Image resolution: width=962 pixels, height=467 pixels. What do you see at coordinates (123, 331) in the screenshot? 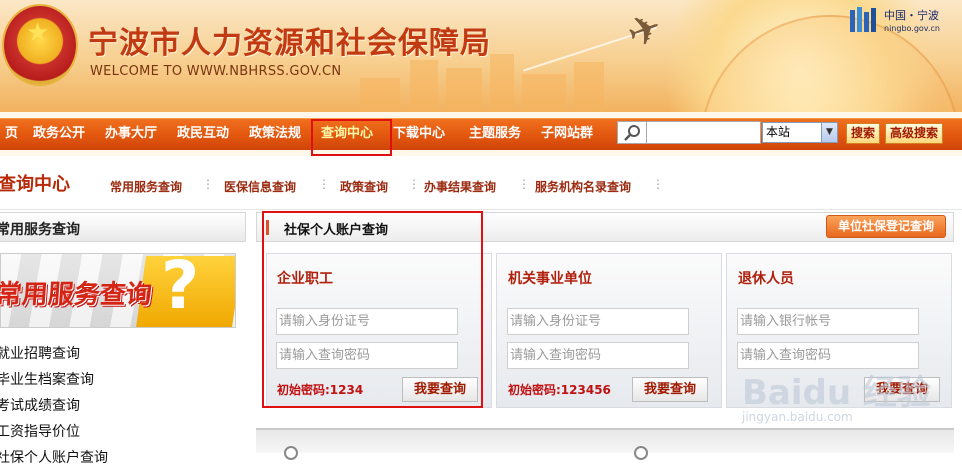
I see `left-panel` at bounding box center [123, 331].